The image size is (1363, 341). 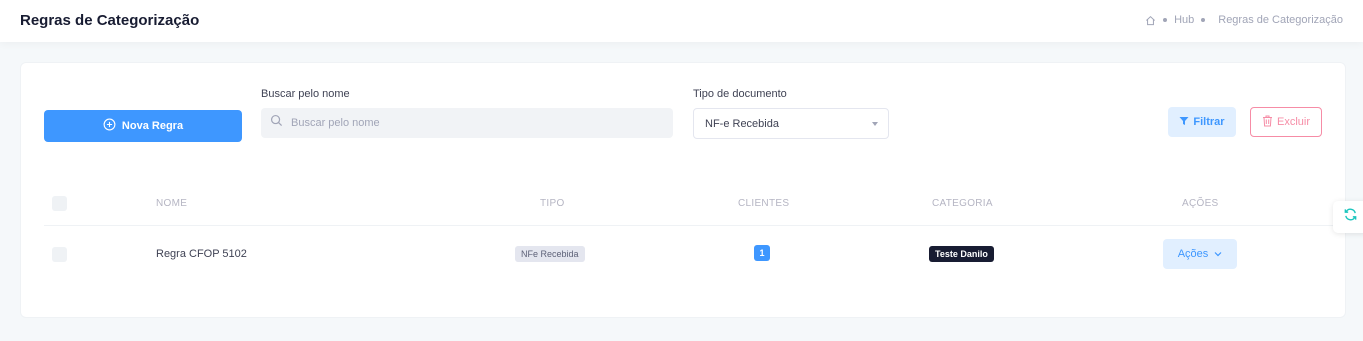 What do you see at coordinates (962, 203) in the screenshot?
I see `column-header-categoria: CATEGORIA` at bounding box center [962, 203].